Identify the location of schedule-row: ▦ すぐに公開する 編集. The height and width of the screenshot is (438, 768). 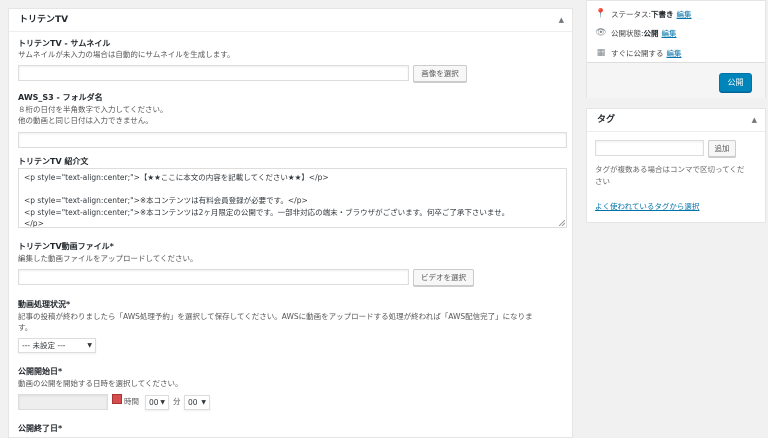
(638, 53).